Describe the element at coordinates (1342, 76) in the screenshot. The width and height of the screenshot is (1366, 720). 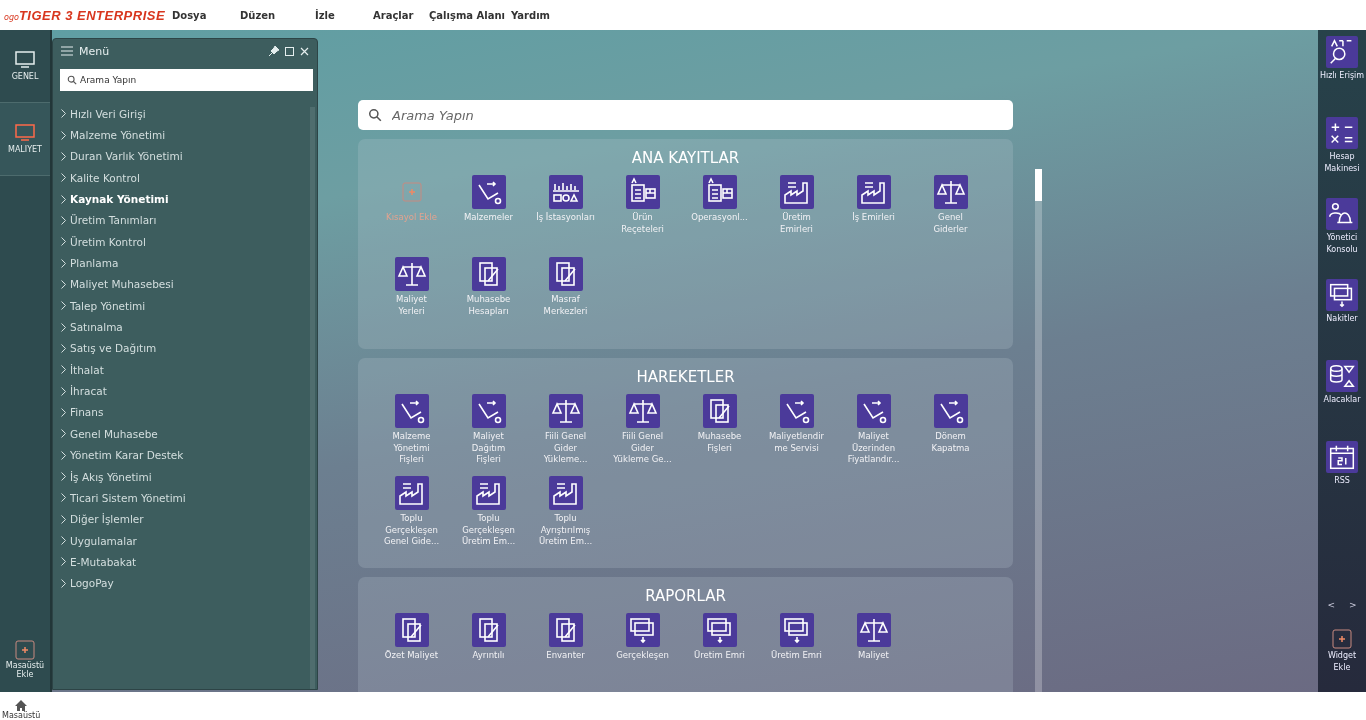
I see `widget-label: Hızlı Erişim` at that location.